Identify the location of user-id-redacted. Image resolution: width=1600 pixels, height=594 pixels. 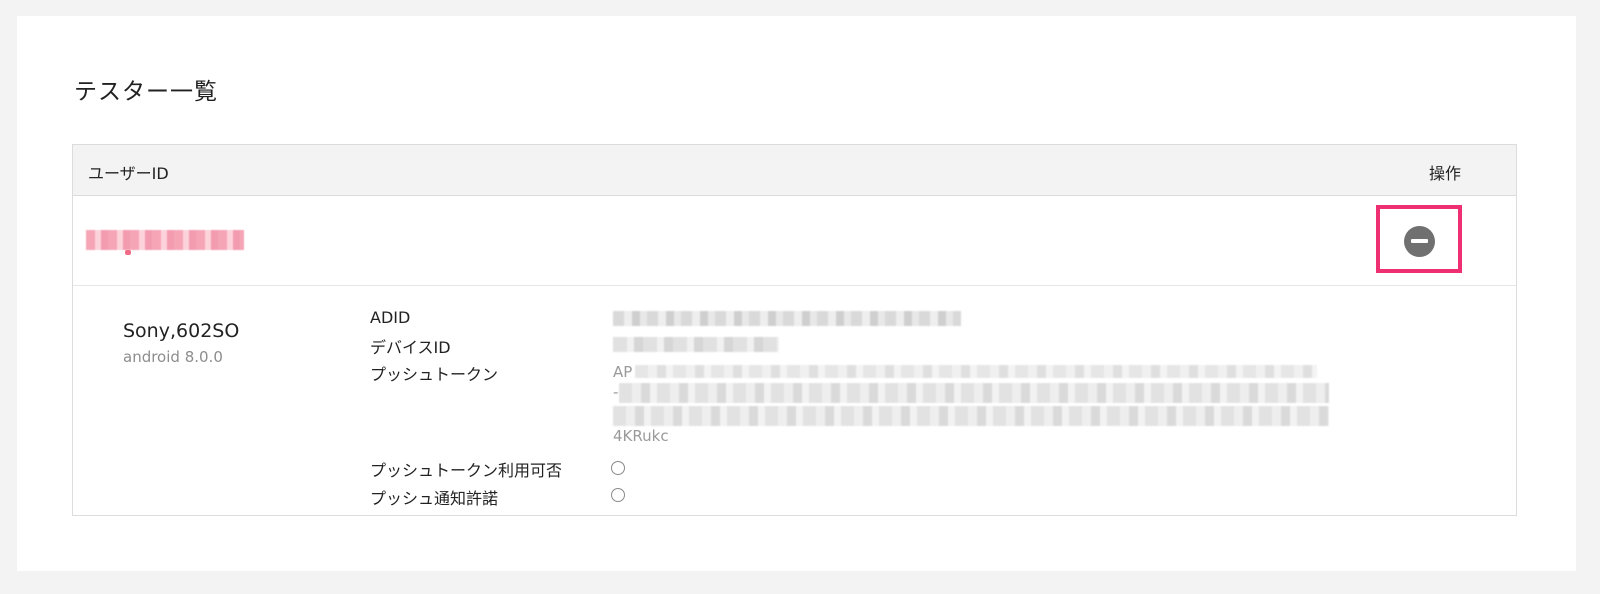
(165, 240).